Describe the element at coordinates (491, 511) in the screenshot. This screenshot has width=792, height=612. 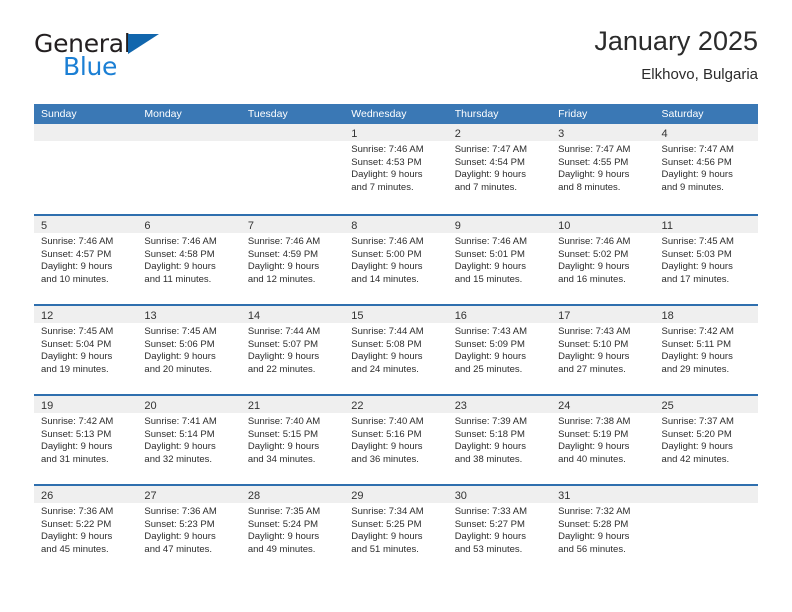
I see `sunrise-text: Sunrise: 7:33 AM` at that location.